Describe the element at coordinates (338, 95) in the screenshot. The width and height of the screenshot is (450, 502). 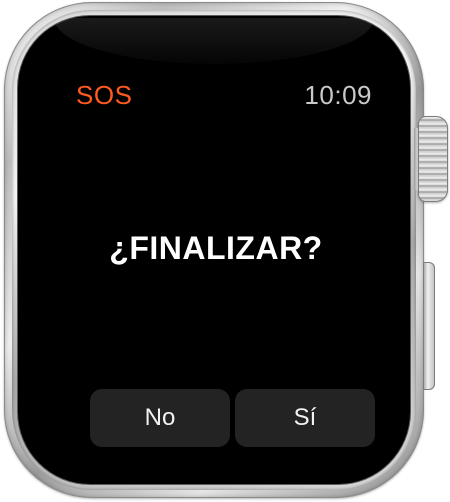
I see `status-time: 10:09` at that location.